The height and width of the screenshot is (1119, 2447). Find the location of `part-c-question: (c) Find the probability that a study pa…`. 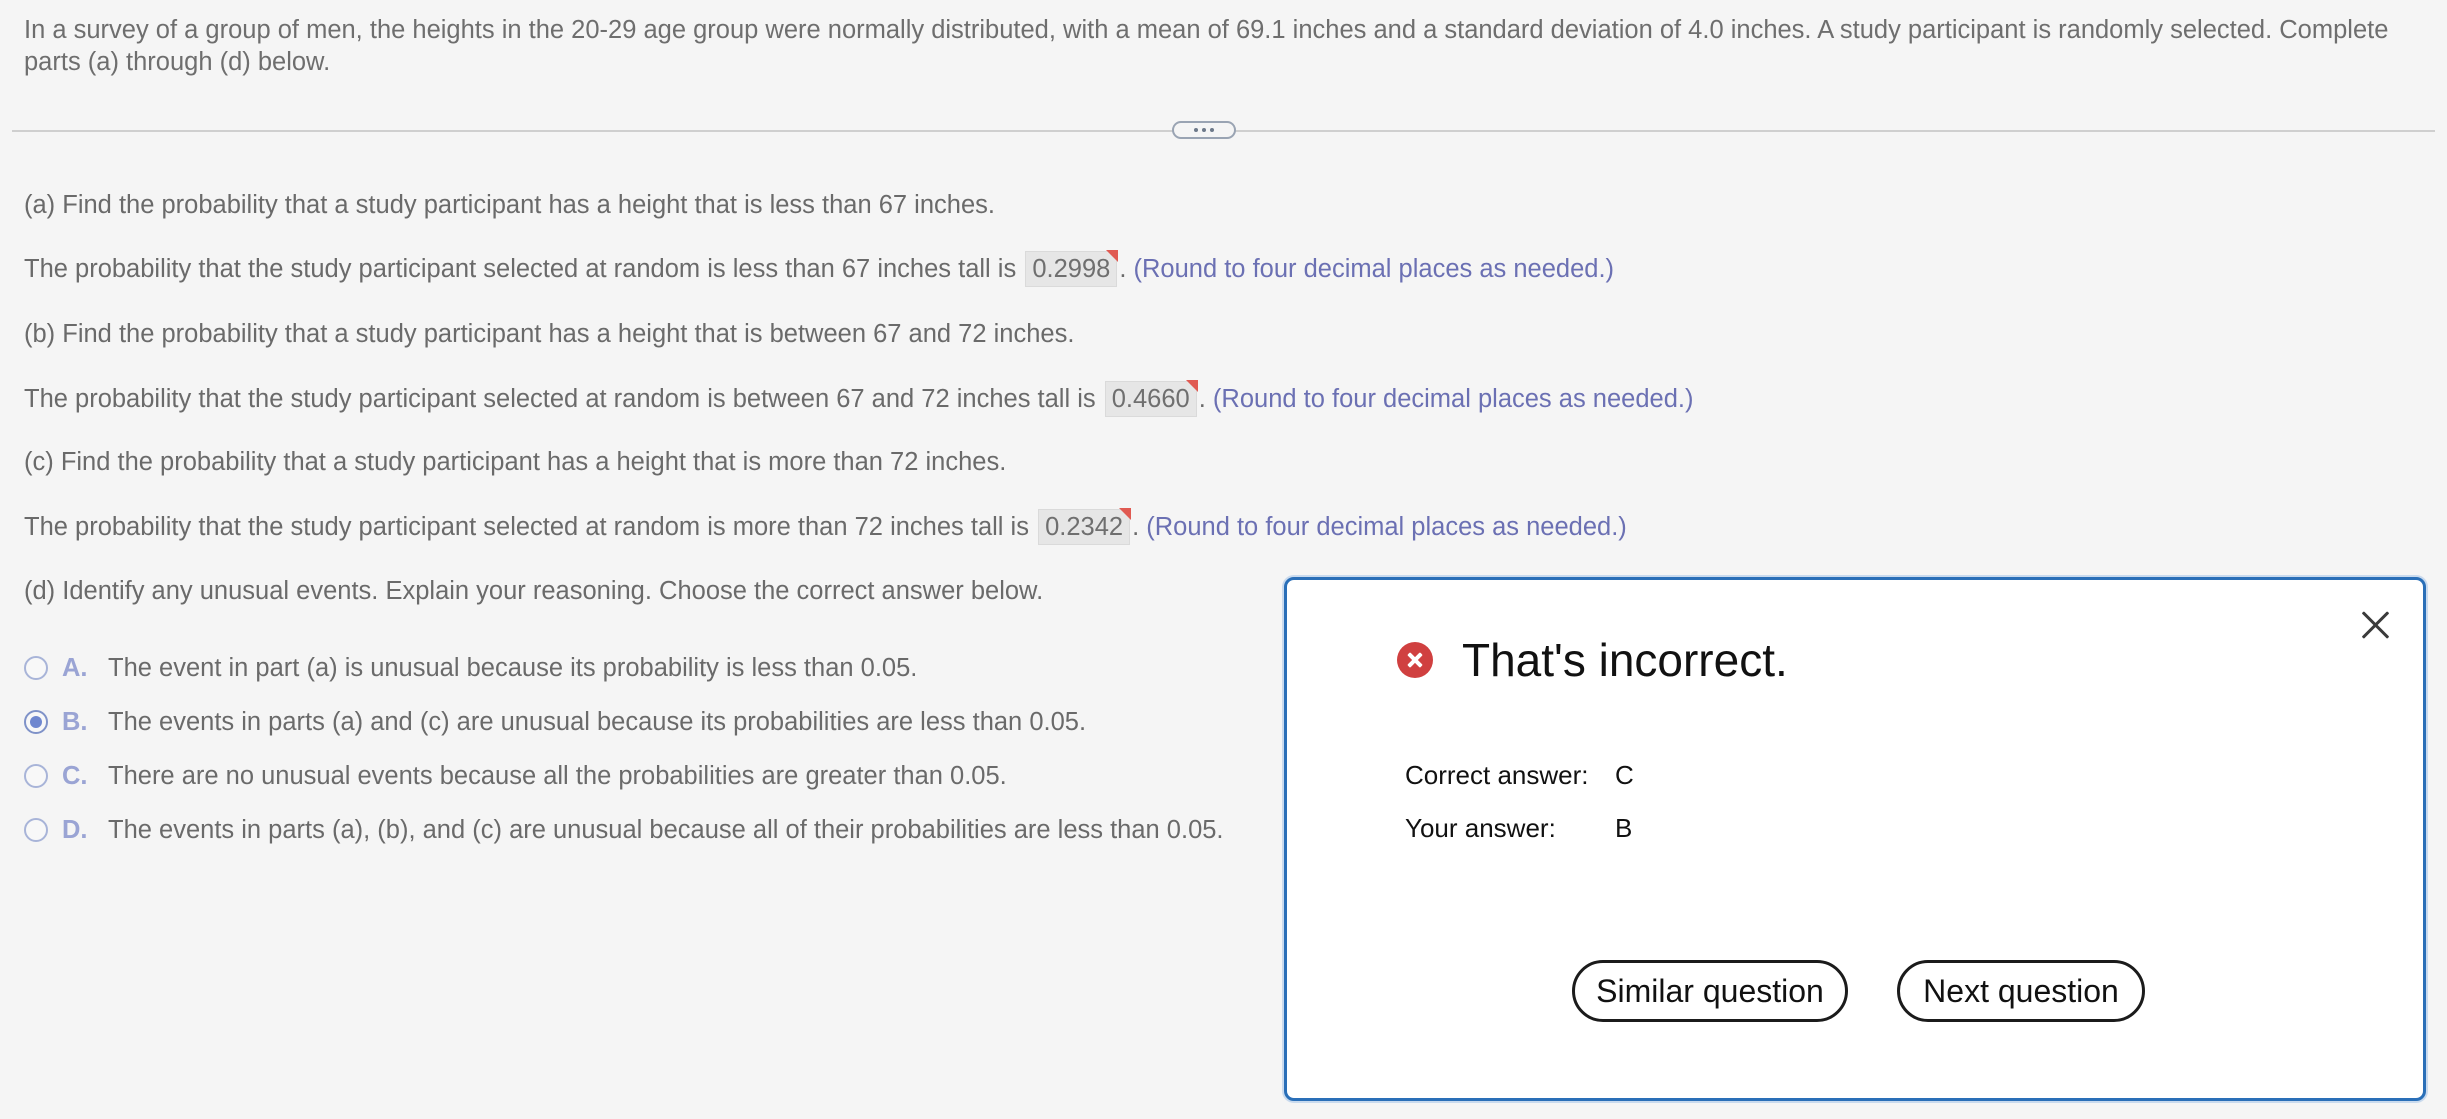

part-c-question: (c) Find the probability that a study pa… is located at coordinates (515, 462).